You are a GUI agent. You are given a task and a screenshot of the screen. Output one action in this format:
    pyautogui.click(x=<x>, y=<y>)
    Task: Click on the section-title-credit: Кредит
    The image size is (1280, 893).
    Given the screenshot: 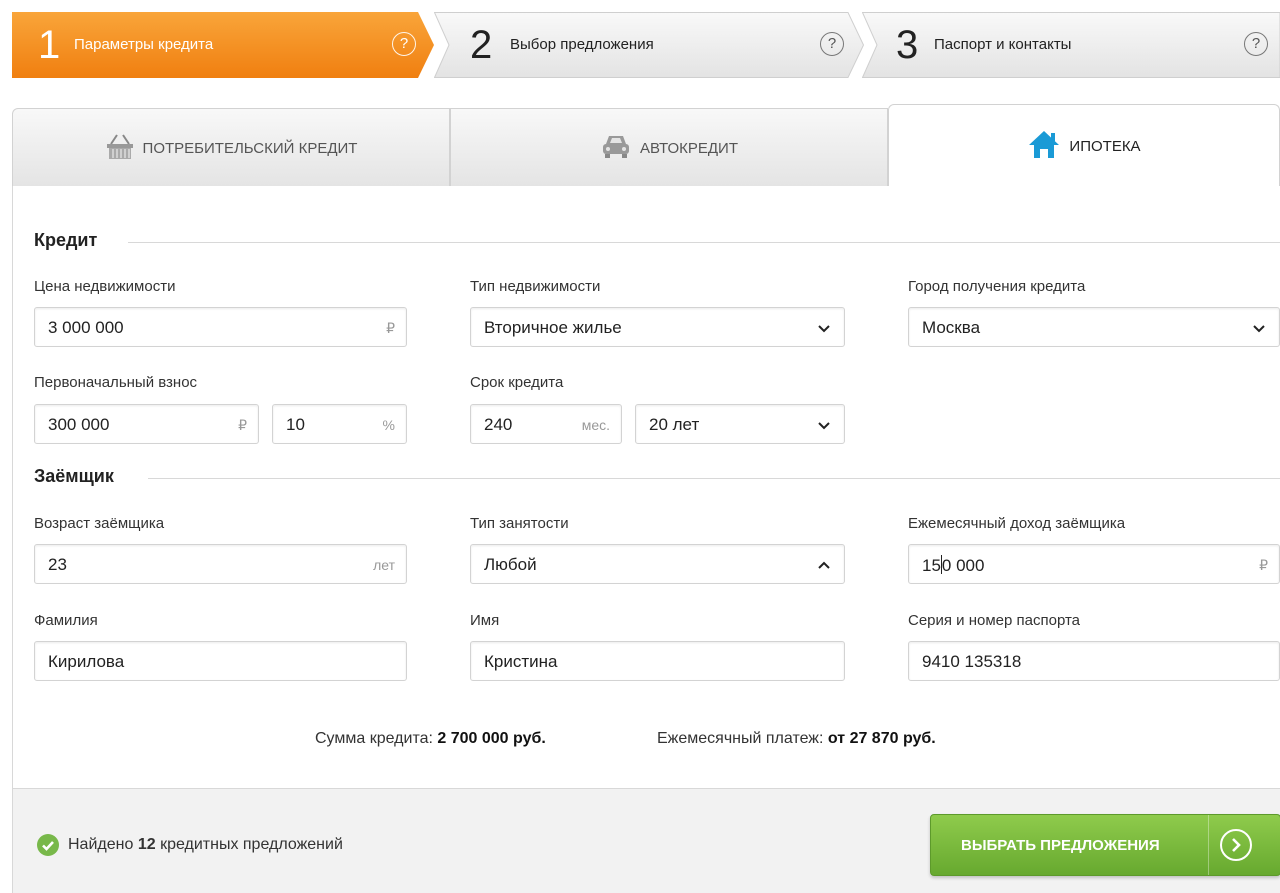 What is the action you would take?
    pyautogui.click(x=66, y=240)
    